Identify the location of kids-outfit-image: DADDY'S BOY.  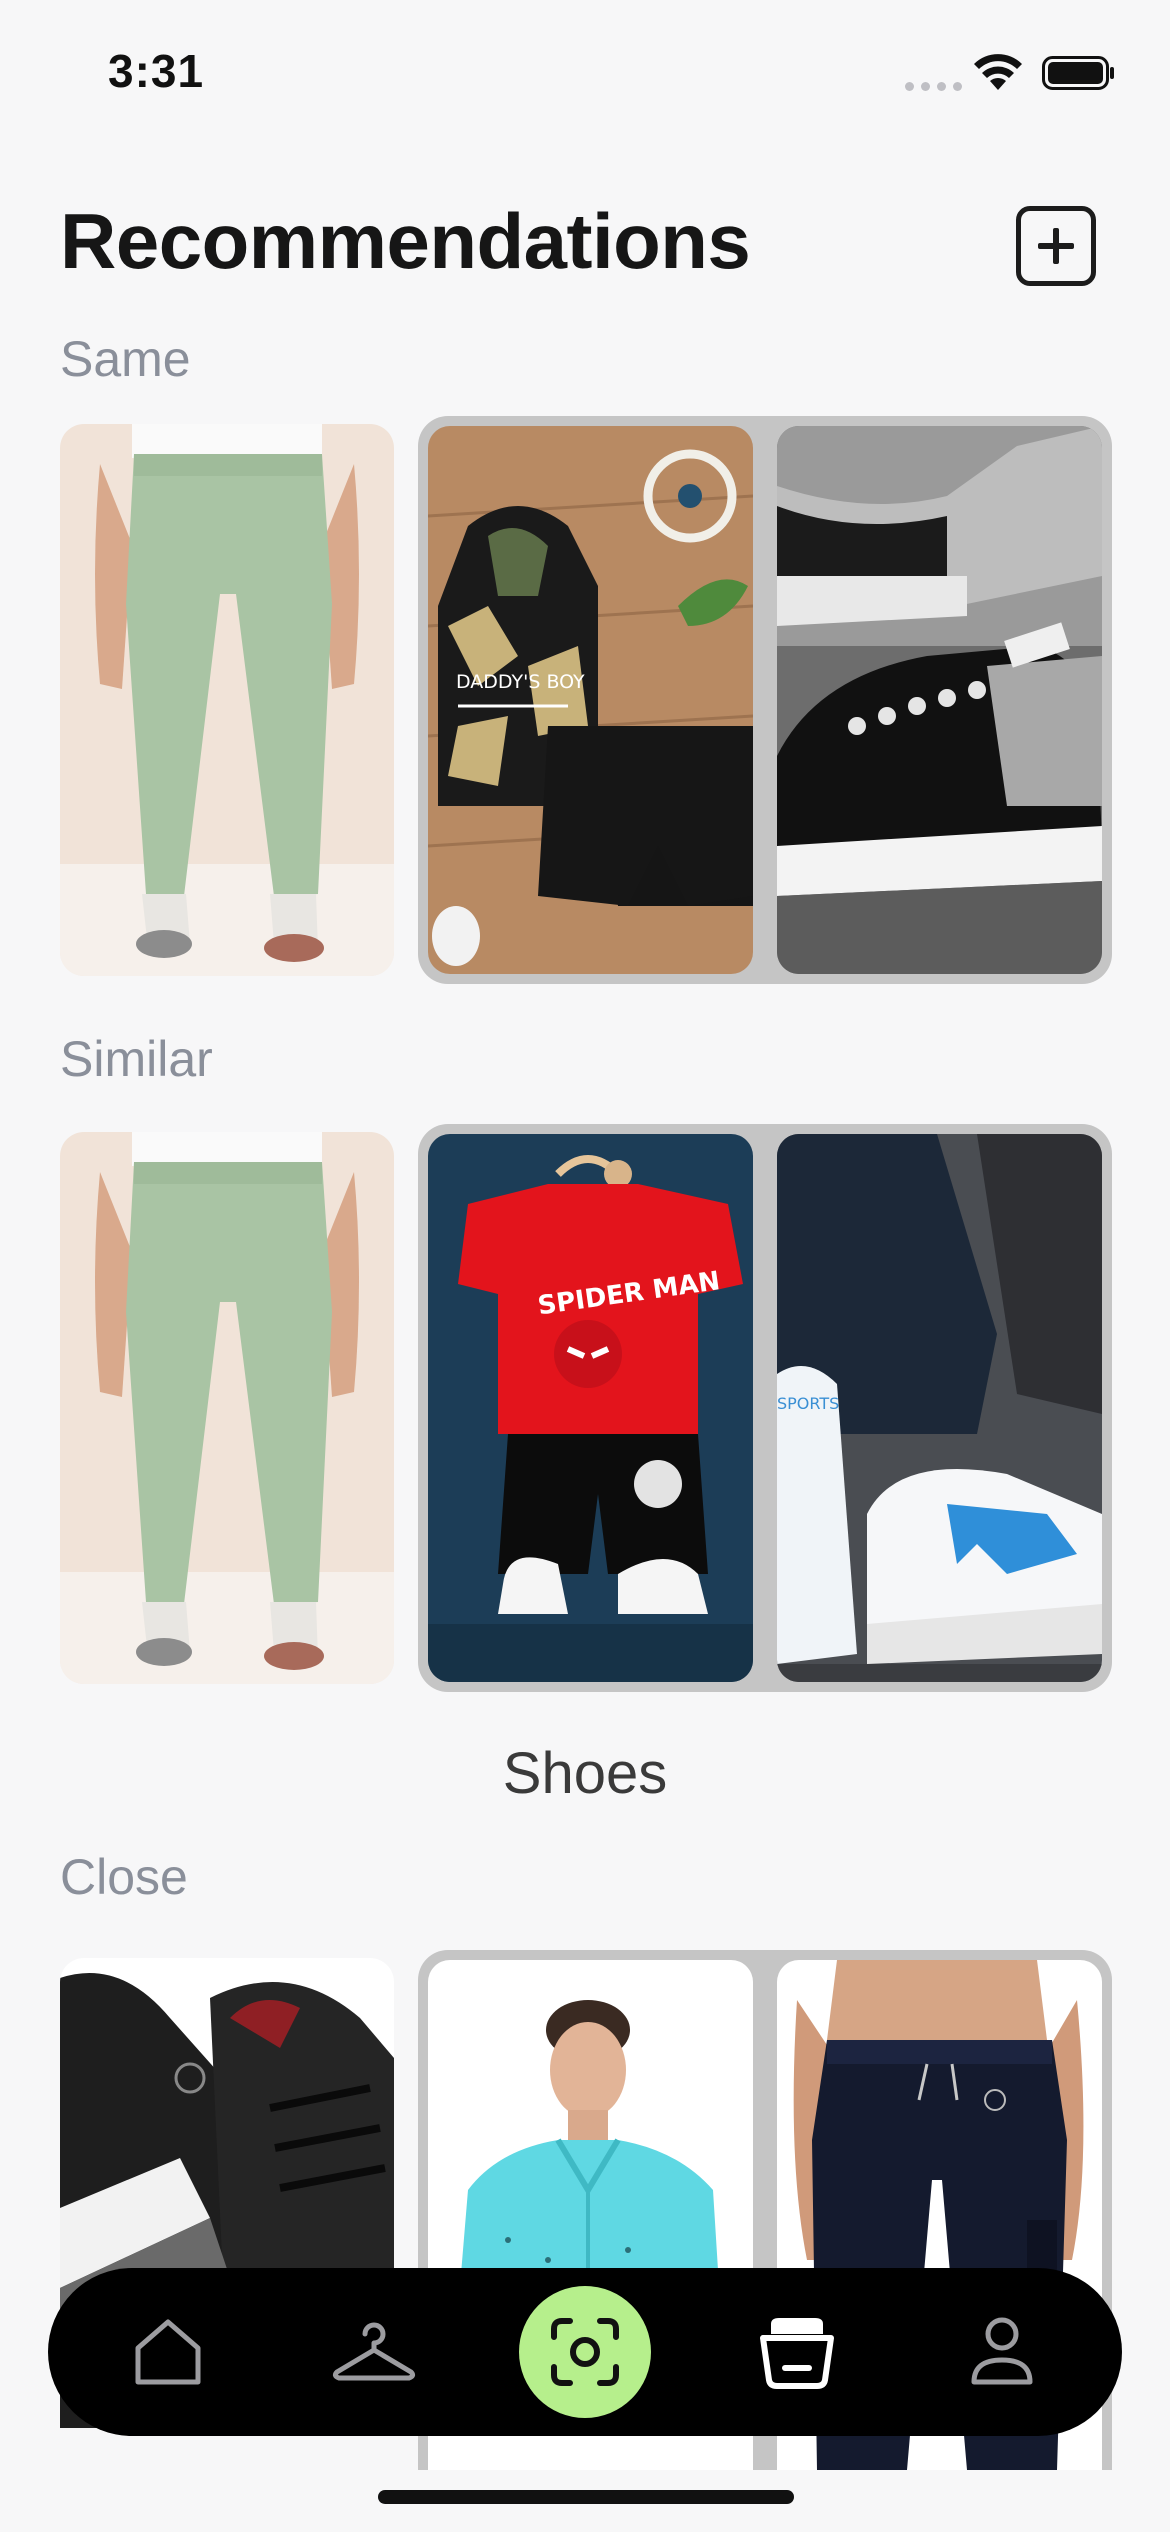
(590, 700).